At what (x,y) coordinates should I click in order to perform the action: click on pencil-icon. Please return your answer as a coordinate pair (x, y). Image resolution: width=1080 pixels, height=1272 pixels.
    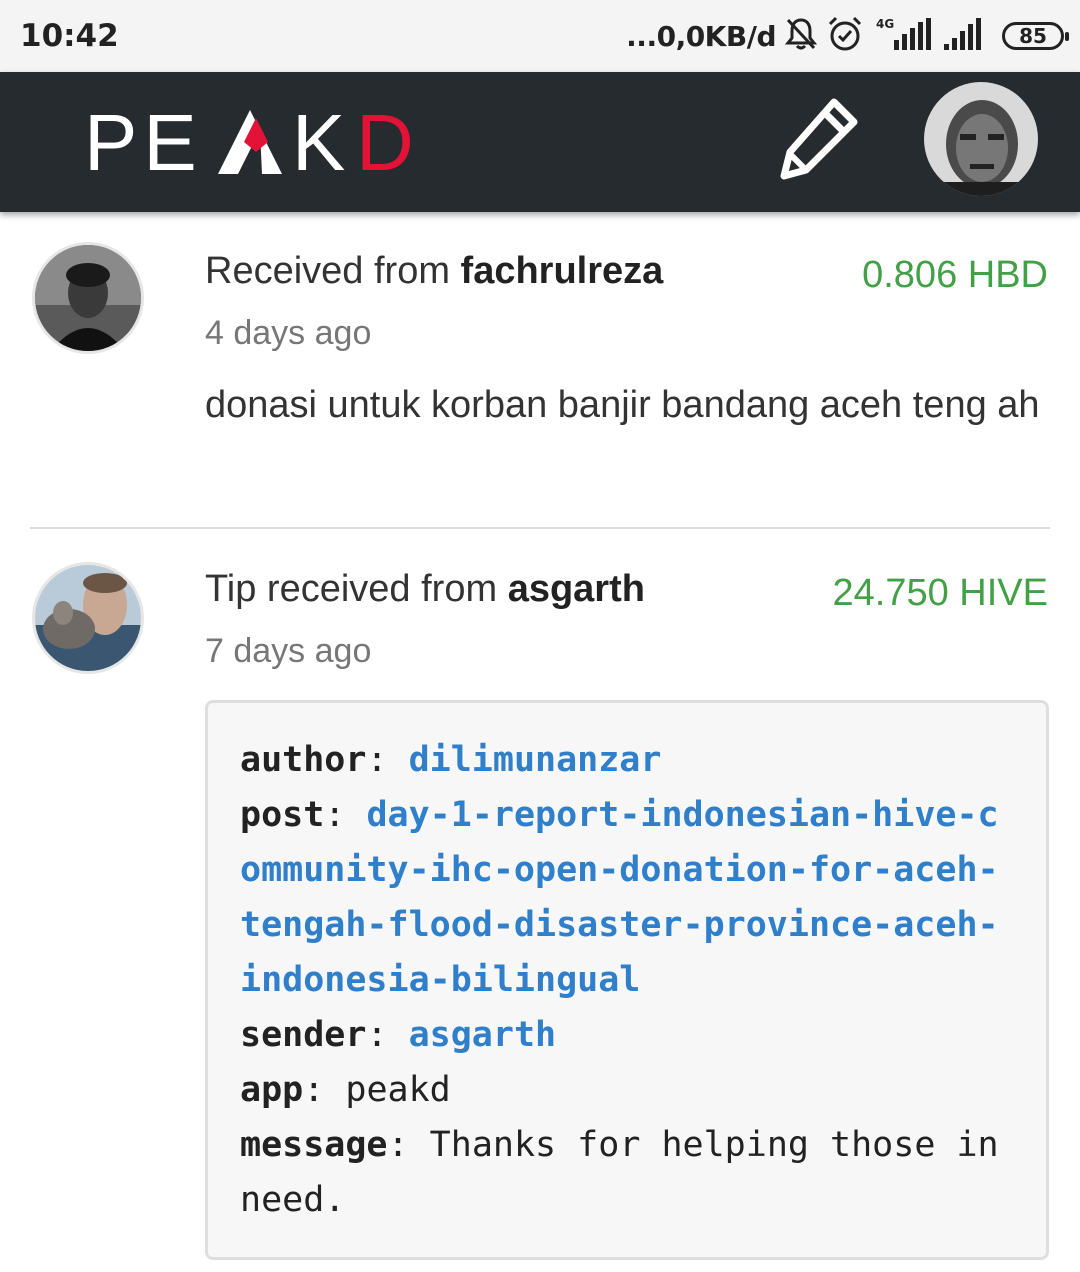
    Looking at the image, I should click on (818, 140).